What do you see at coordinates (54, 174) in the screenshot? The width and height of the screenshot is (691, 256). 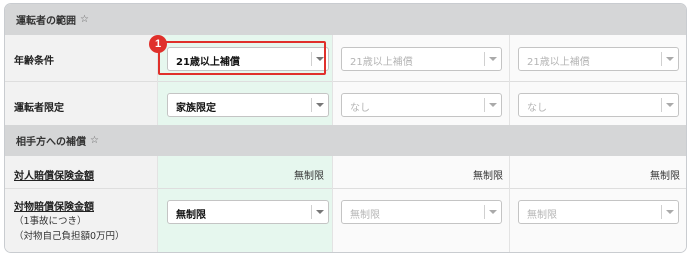 I see `bodily-liability-link: 対人賠償保険金額` at bounding box center [54, 174].